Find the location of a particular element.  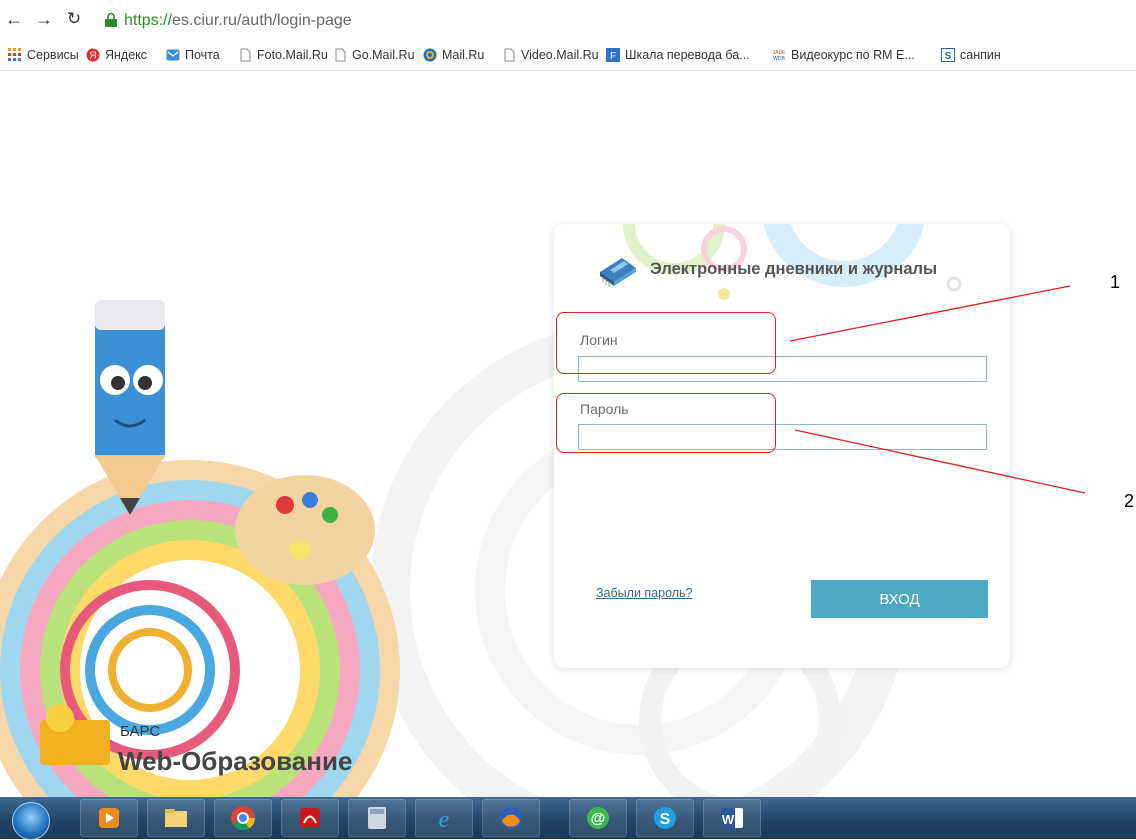

taskbar-calculator is located at coordinates (377, 818).